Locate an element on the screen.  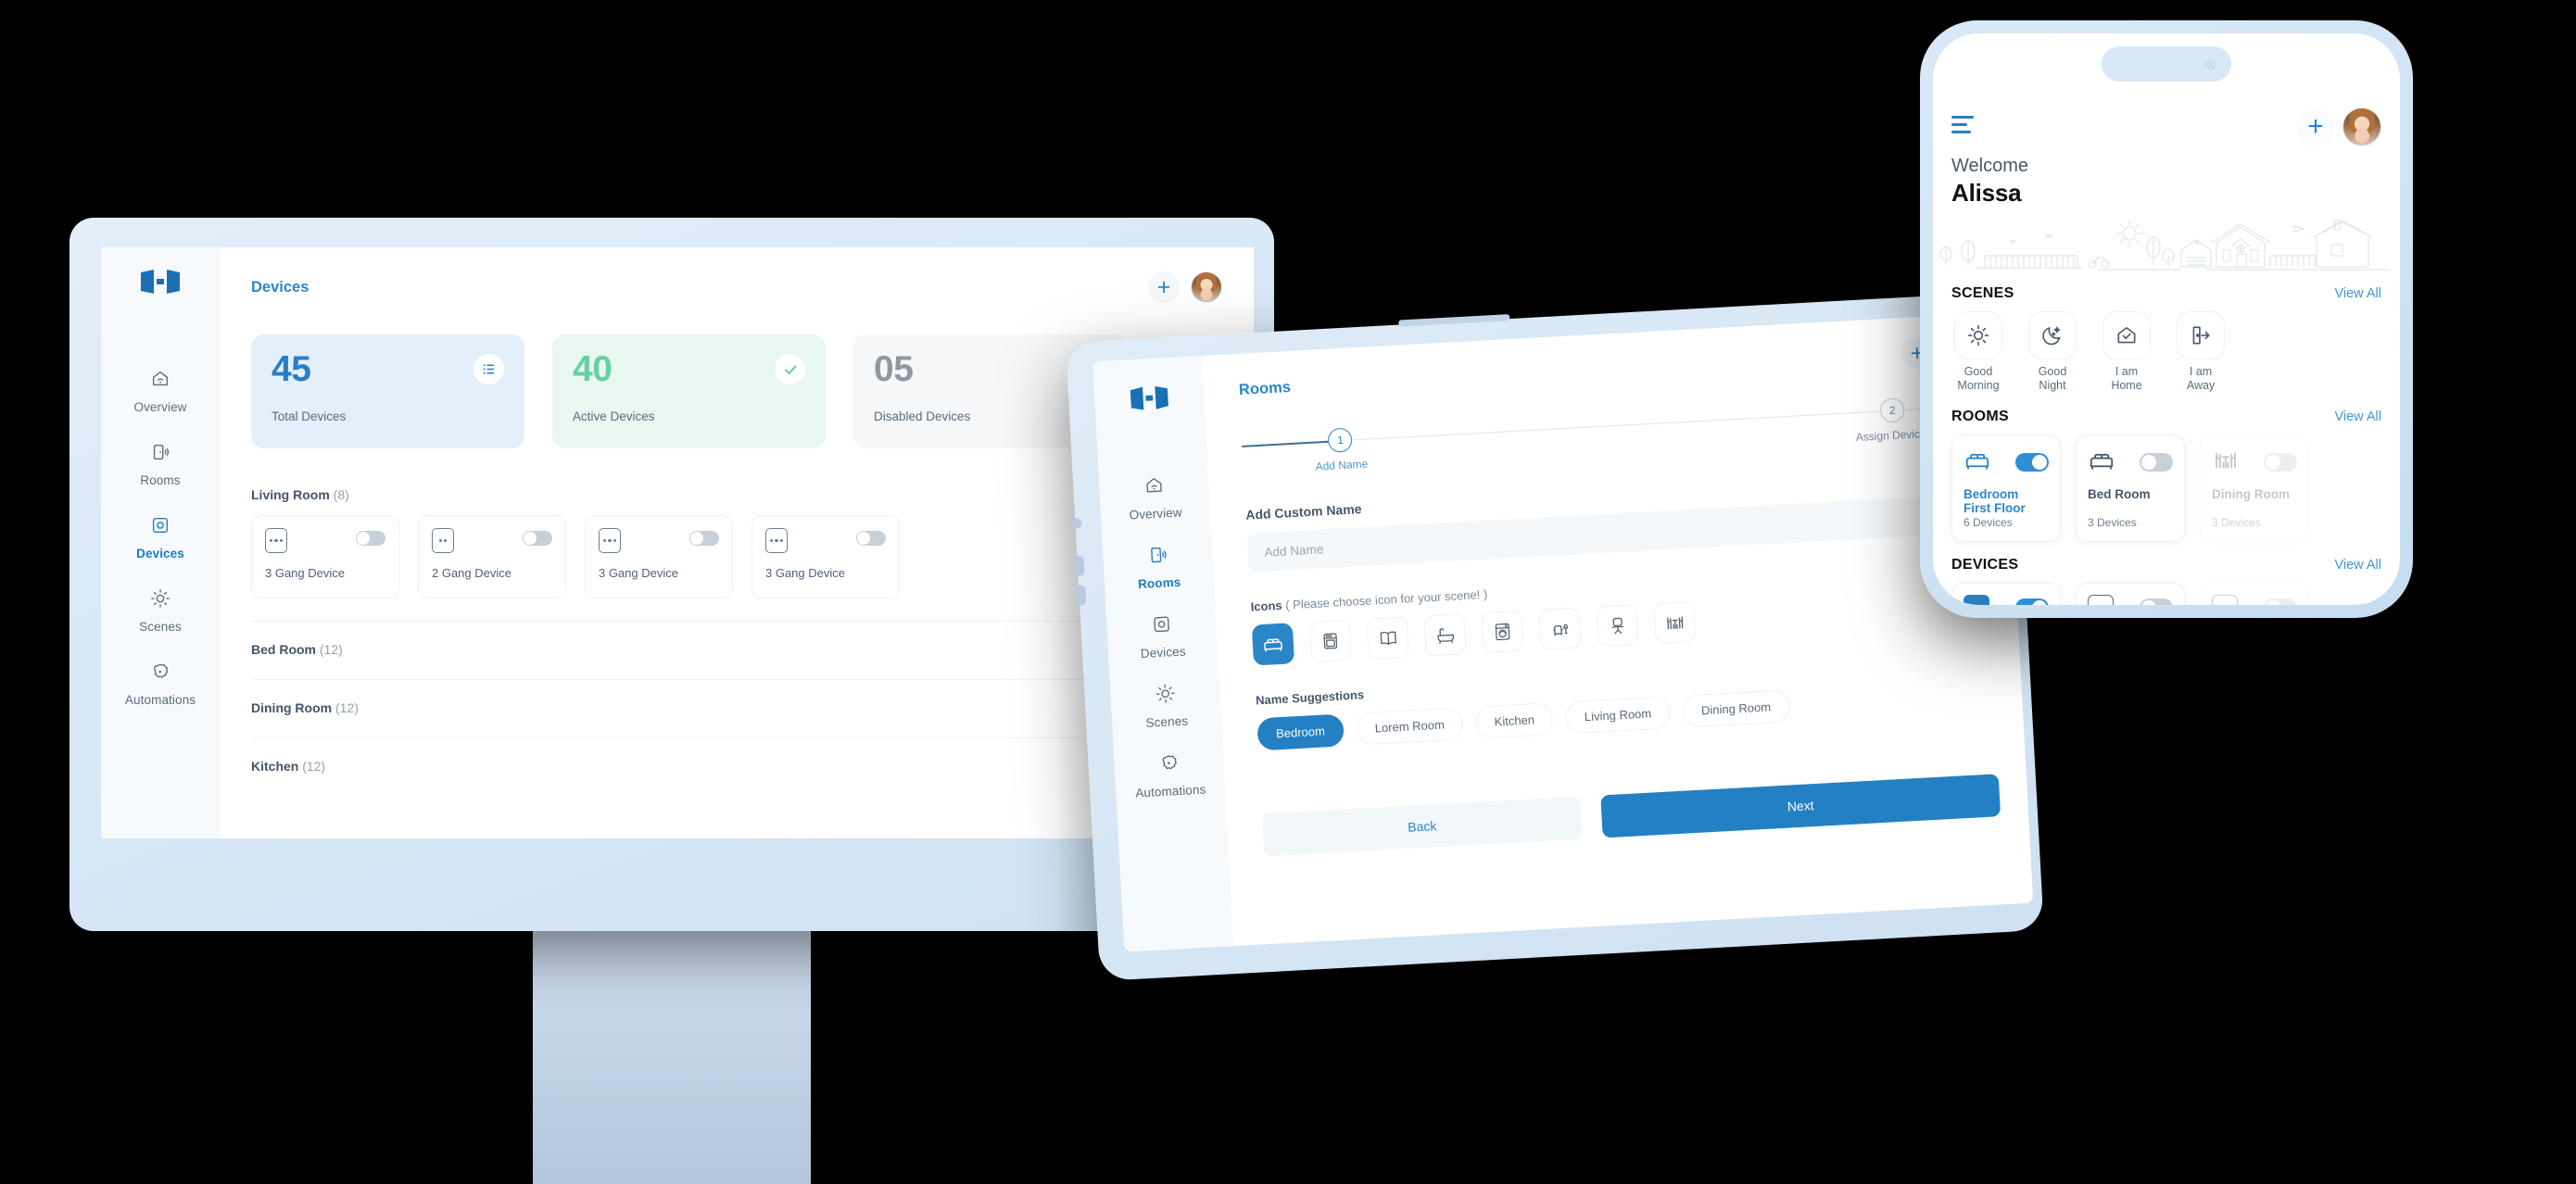
scene-item-good-morning: Good Morning is located at coordinates (1978, 352).